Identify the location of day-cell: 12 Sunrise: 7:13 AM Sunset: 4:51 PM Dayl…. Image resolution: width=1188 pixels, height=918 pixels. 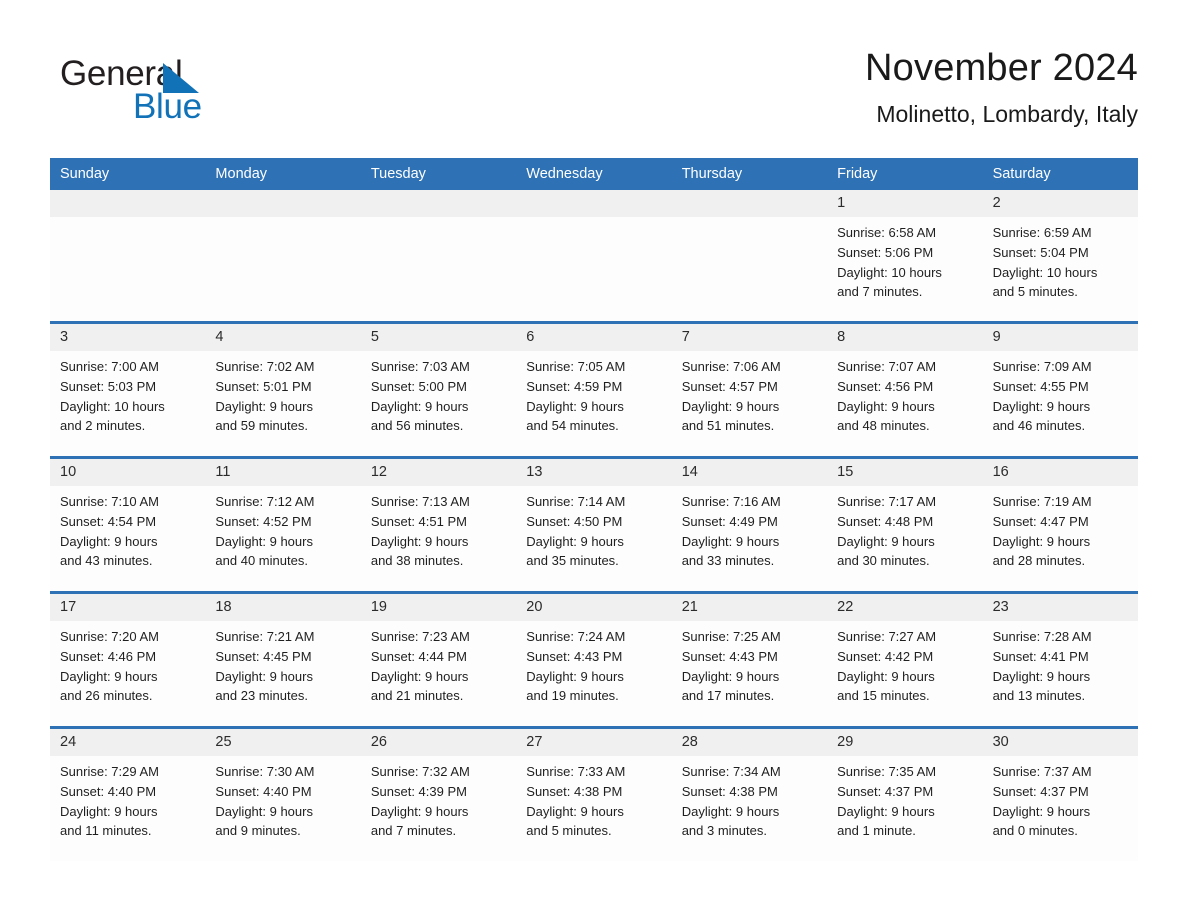
(438, 525).